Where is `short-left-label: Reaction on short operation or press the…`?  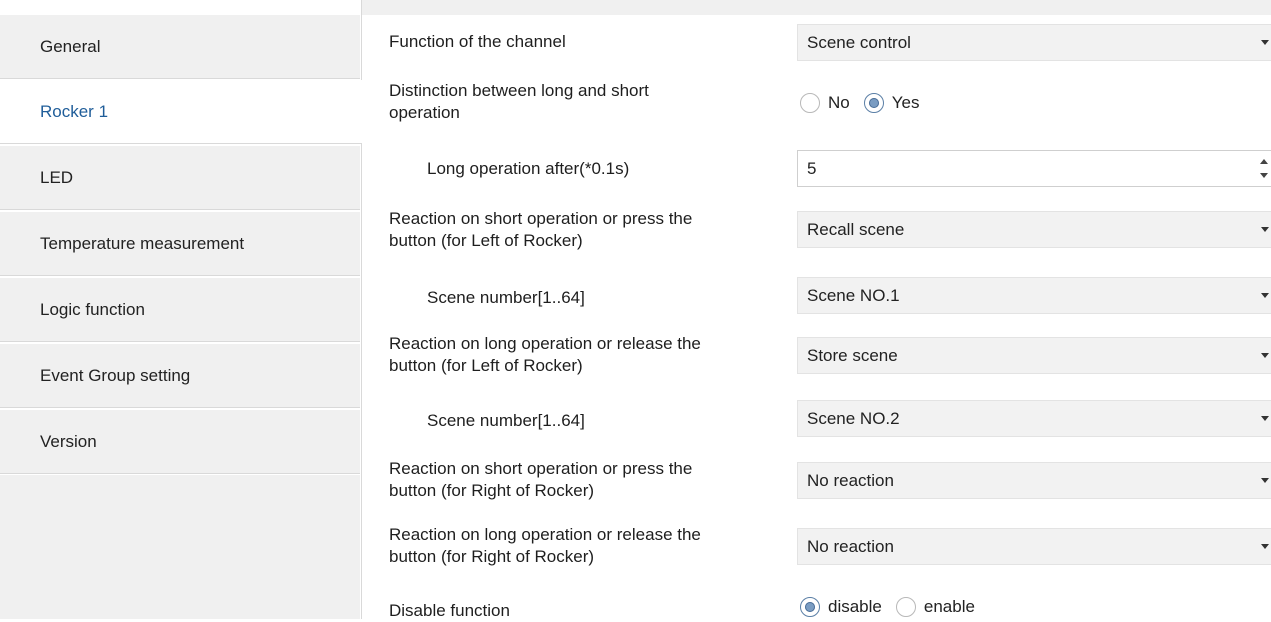
short-left-label: Reaction on short operation or press the… is located at coordinates (540, 230).